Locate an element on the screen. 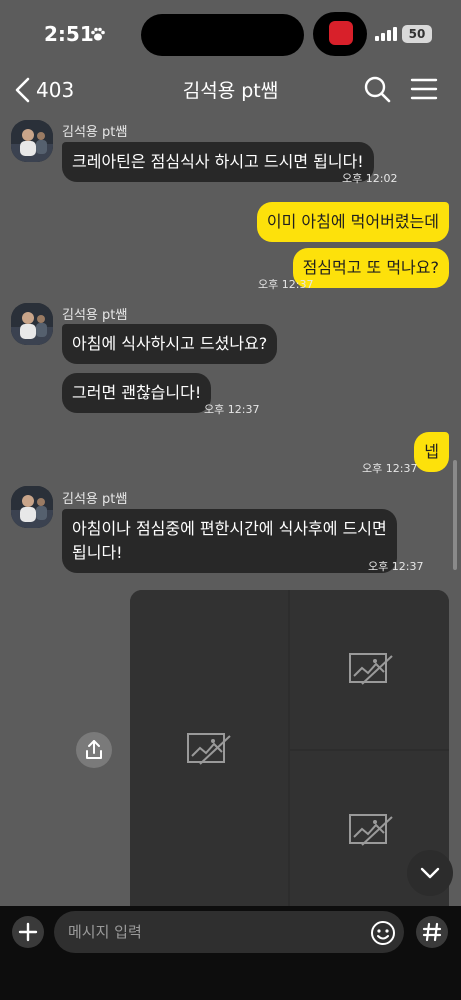 This screenshot has height=1000, width=461. dynamic-island is located at coordinates (222, 35).